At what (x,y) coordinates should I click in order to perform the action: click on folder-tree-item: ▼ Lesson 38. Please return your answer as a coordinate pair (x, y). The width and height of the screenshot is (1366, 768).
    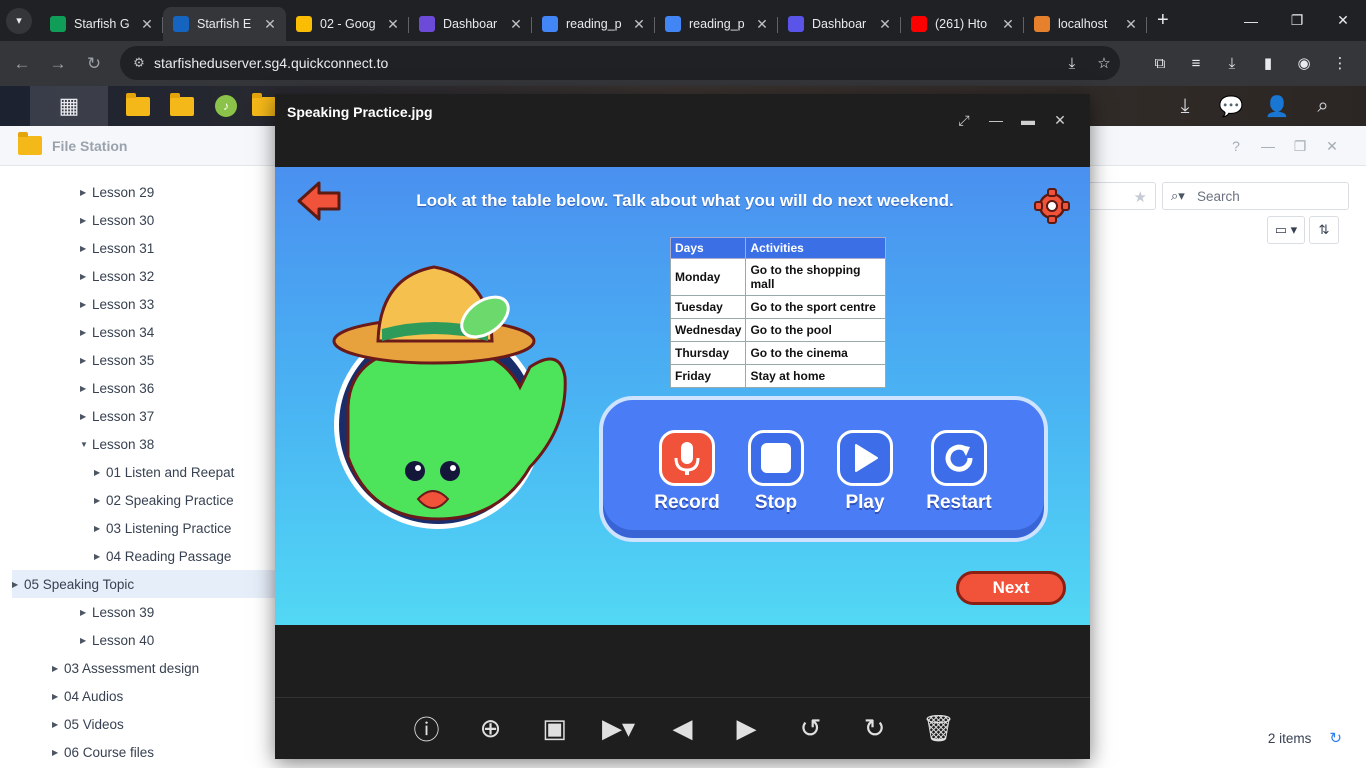
    Looking at the image, I should click on (138, 444).